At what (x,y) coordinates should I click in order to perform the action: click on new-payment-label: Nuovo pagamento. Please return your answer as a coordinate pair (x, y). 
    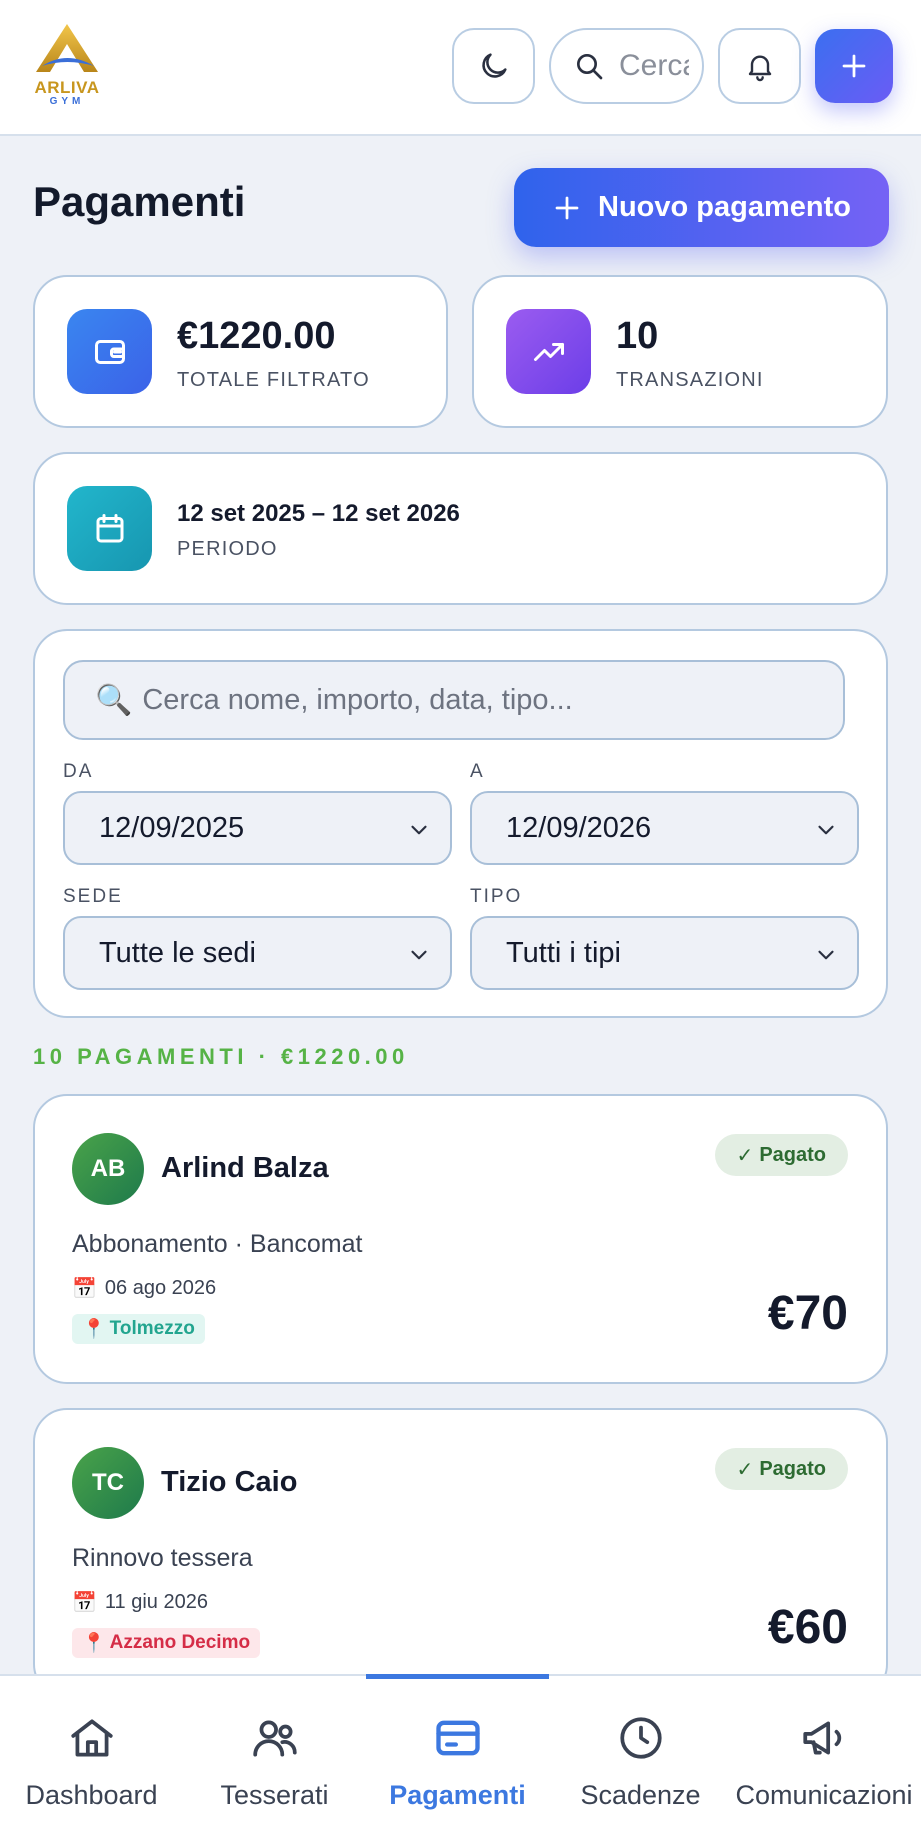
    Looking at the image, I should click on (724, 207).